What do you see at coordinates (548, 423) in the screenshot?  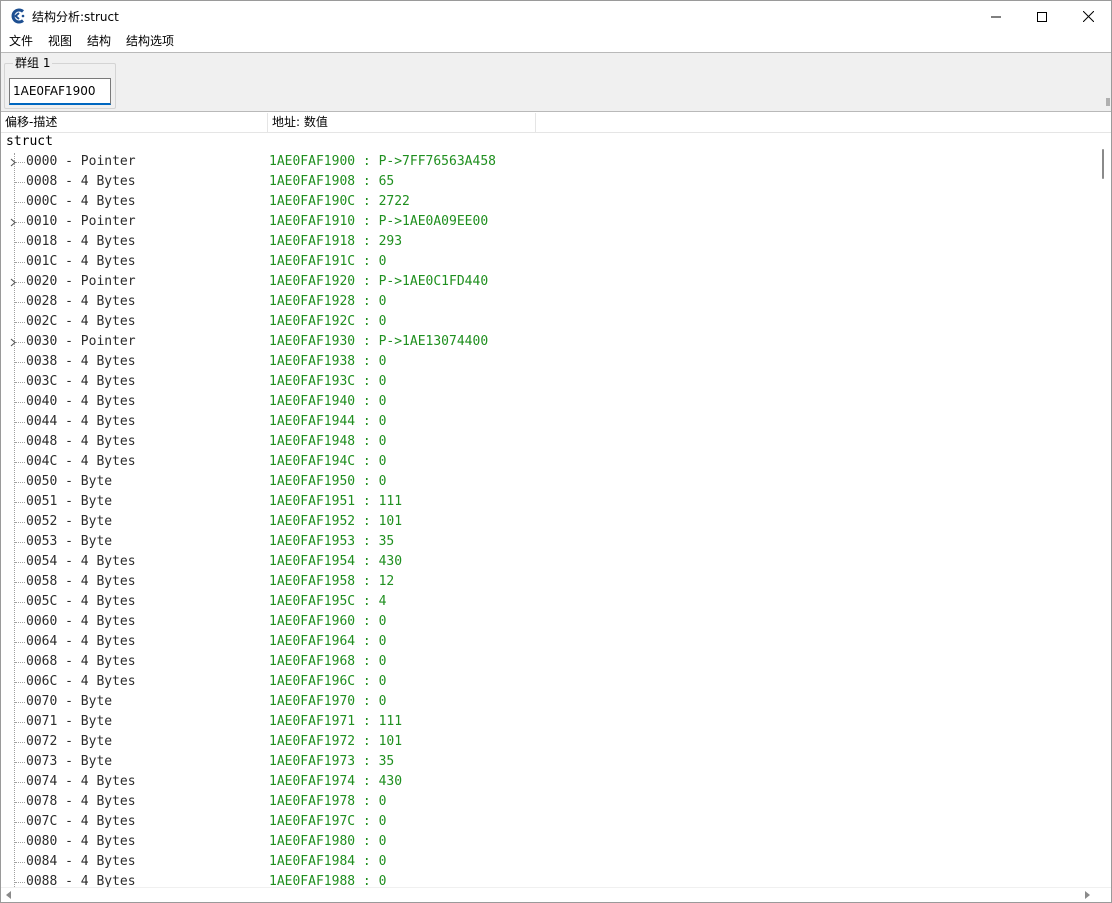 I see `tree-row: 0044 - 4 Bytes 1AE0FAF1944 : 0` at bounding box center [548, 423].